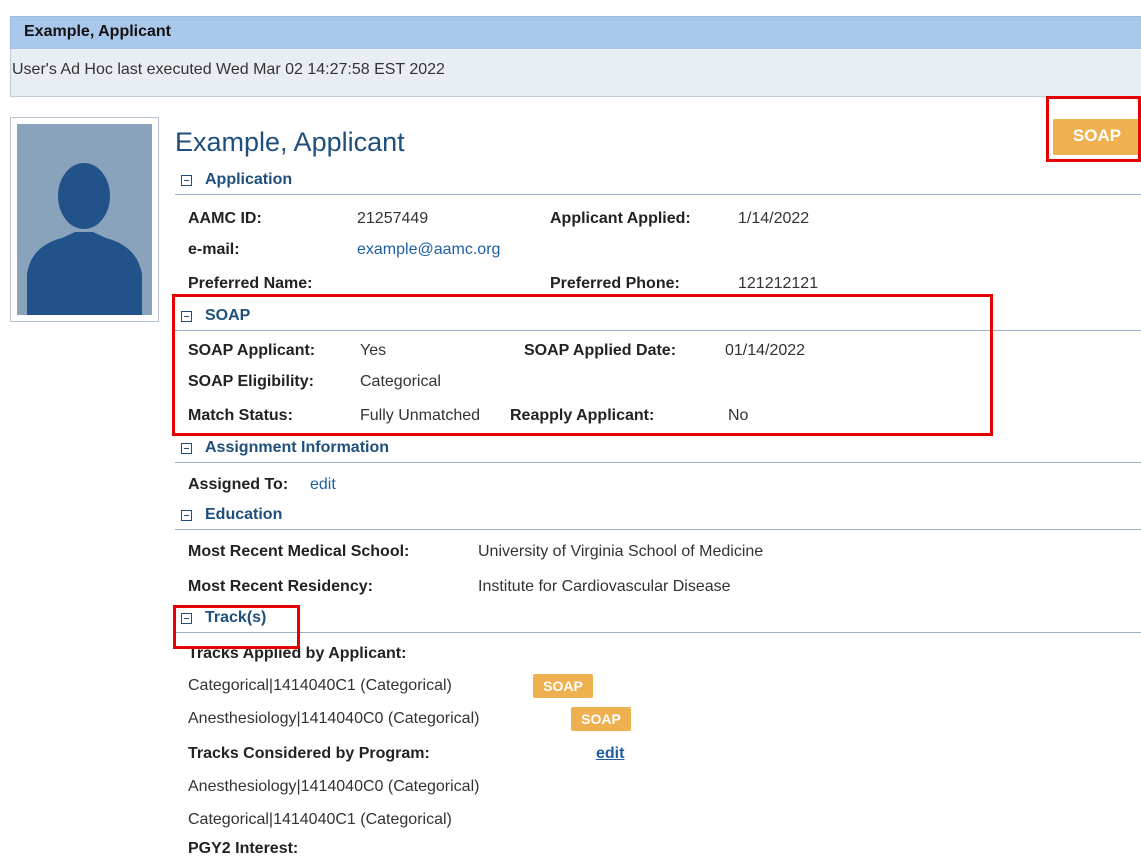 This screenshot has width=1141, height=858. What do you see at coordinates (249, 179) in the screenshot?
I see `section-title-application: Application` at bounding box center [249, 179].